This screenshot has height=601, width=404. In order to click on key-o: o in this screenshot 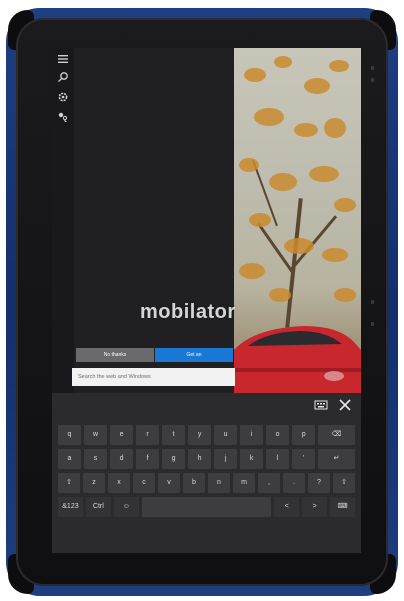, I will do `click(278, 435)`.